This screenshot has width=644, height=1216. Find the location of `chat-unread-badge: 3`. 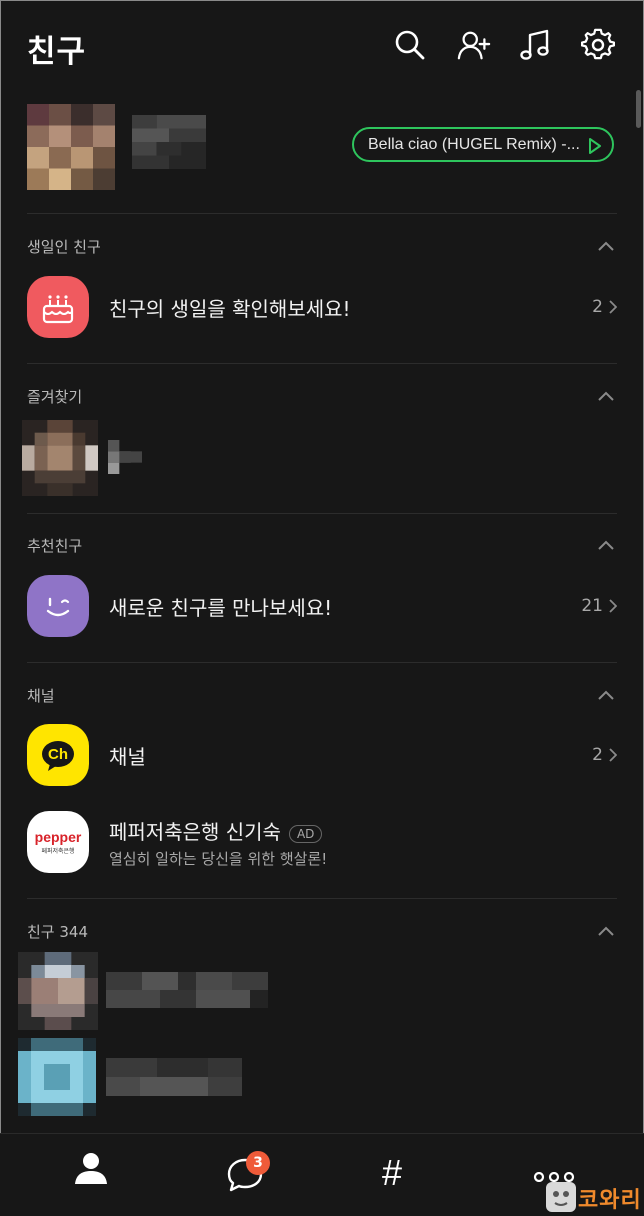

chat-unread-badge: 3 is located at coordinates (258, 1163).